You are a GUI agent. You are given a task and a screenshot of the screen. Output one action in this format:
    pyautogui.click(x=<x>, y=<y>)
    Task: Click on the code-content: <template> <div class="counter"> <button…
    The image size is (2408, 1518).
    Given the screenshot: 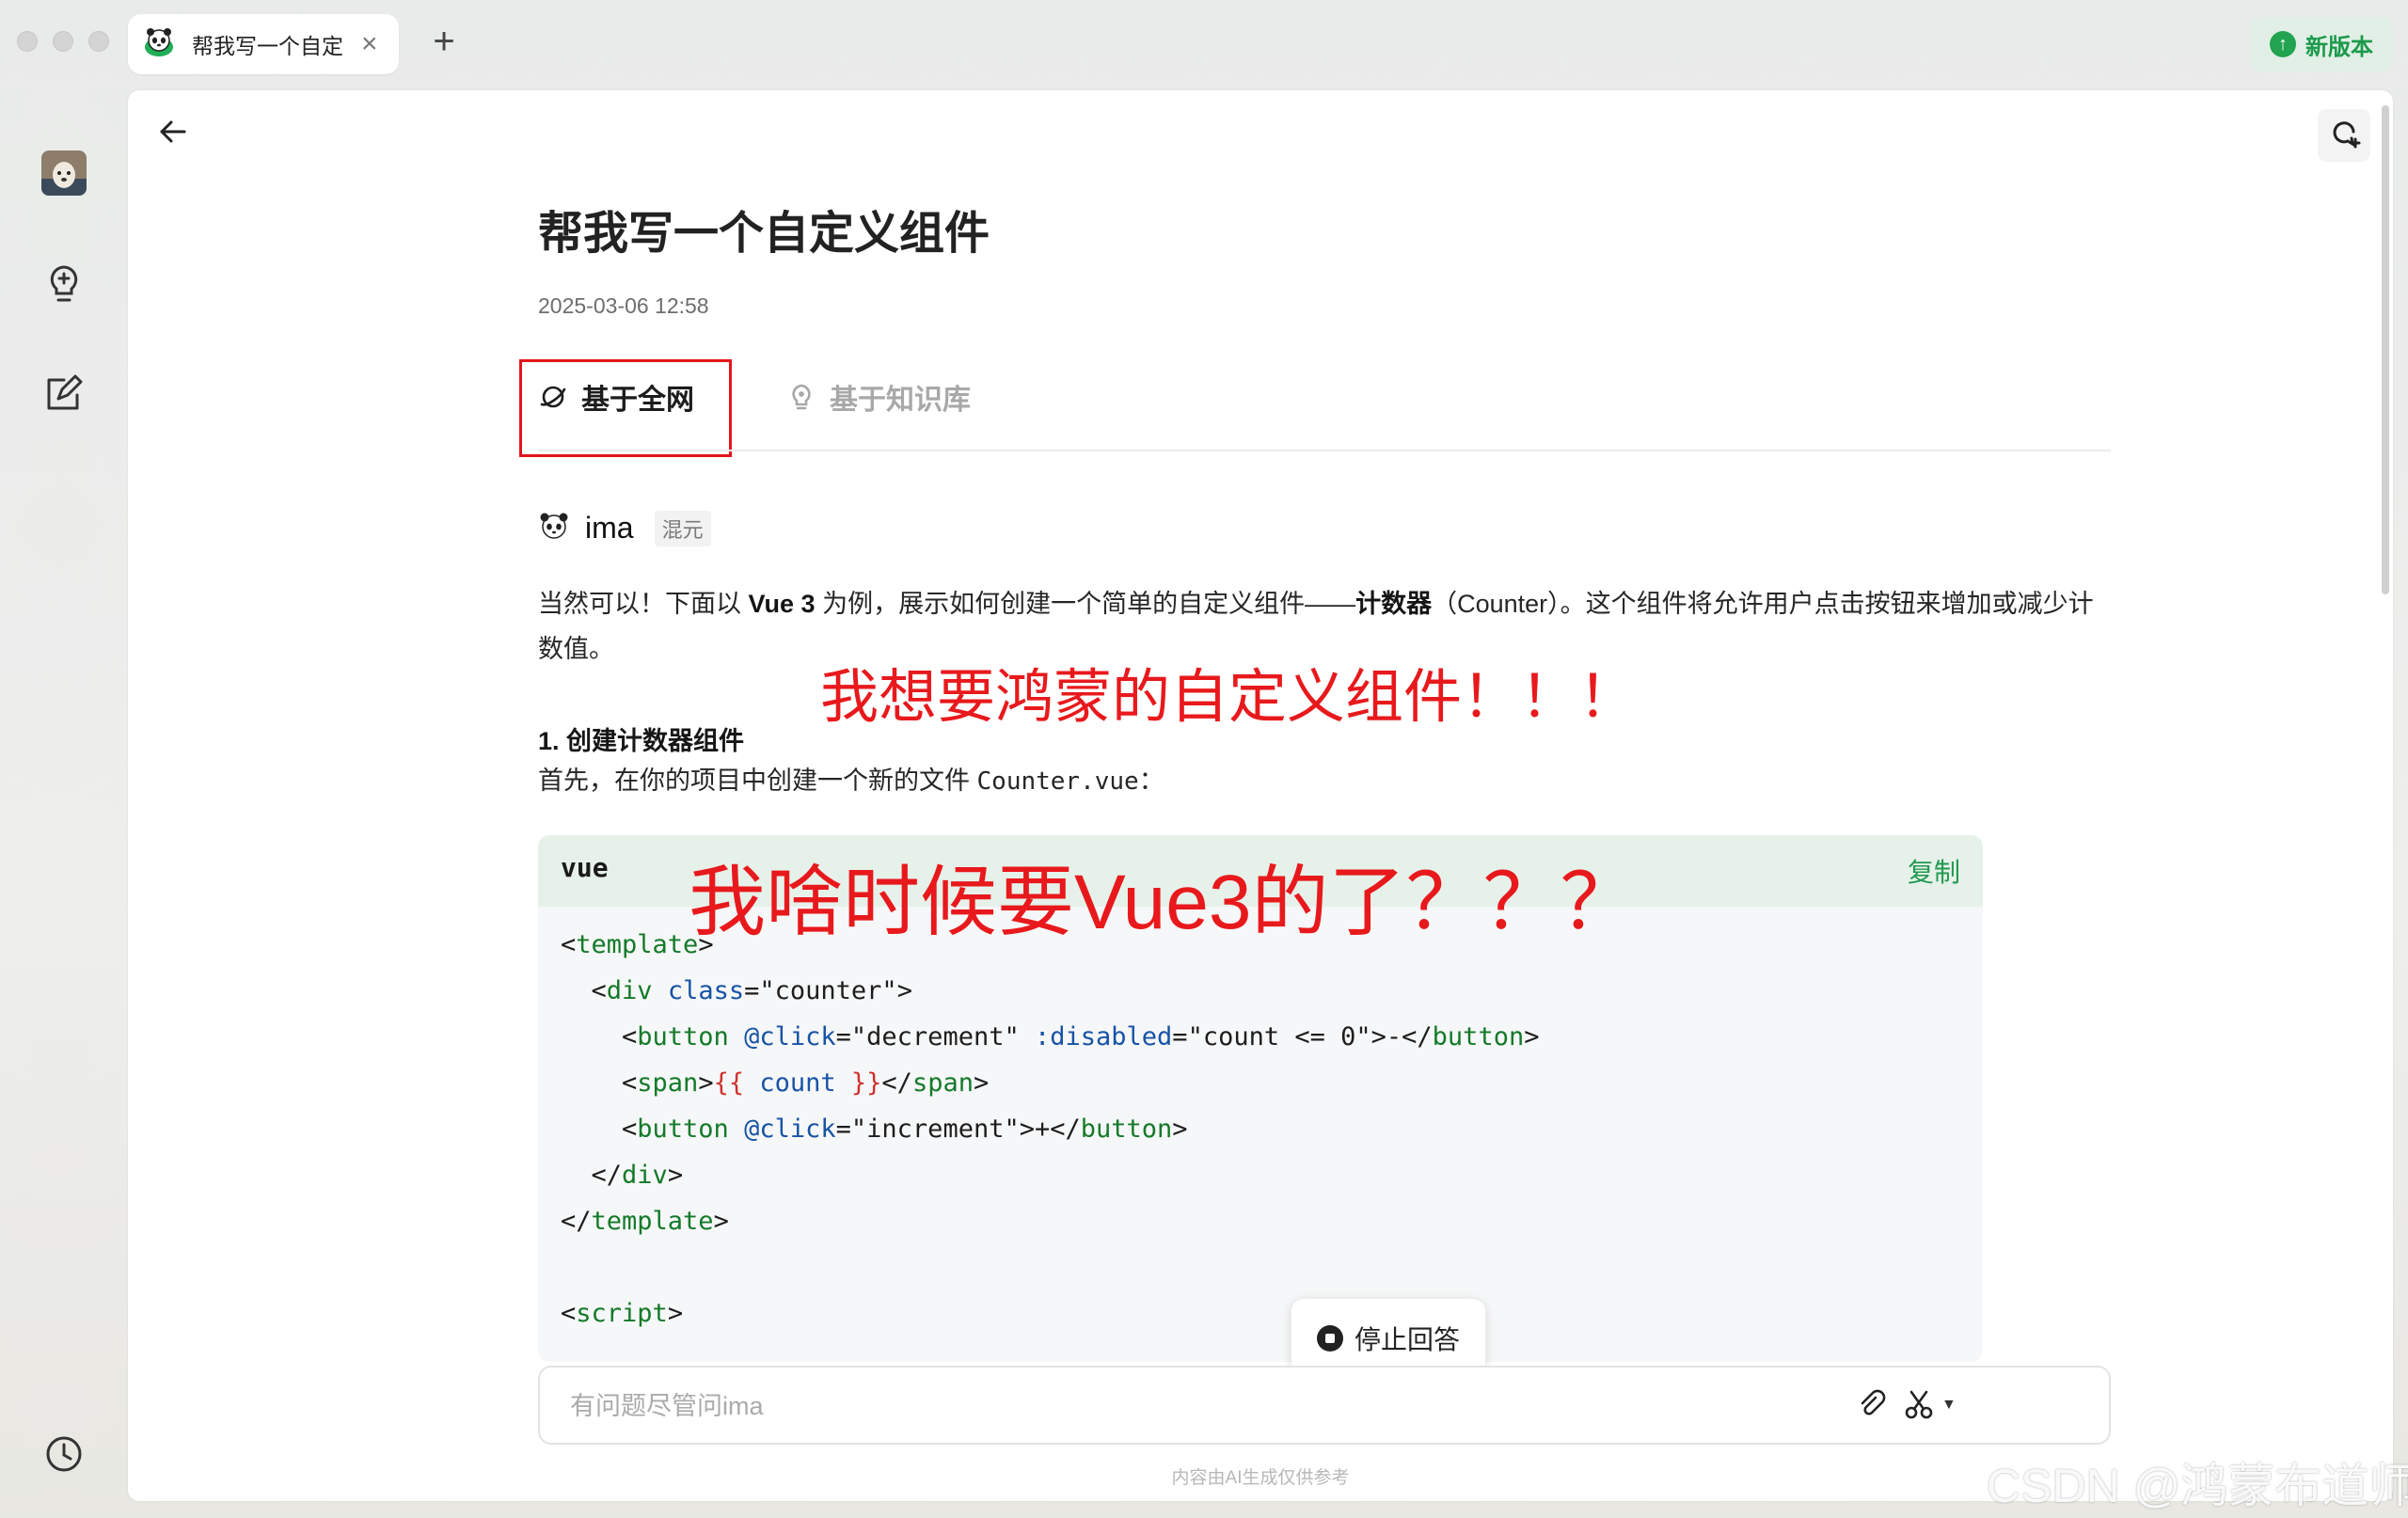 What is the action you would take?
    pyautogui.click(x=1050, y=1129)
    